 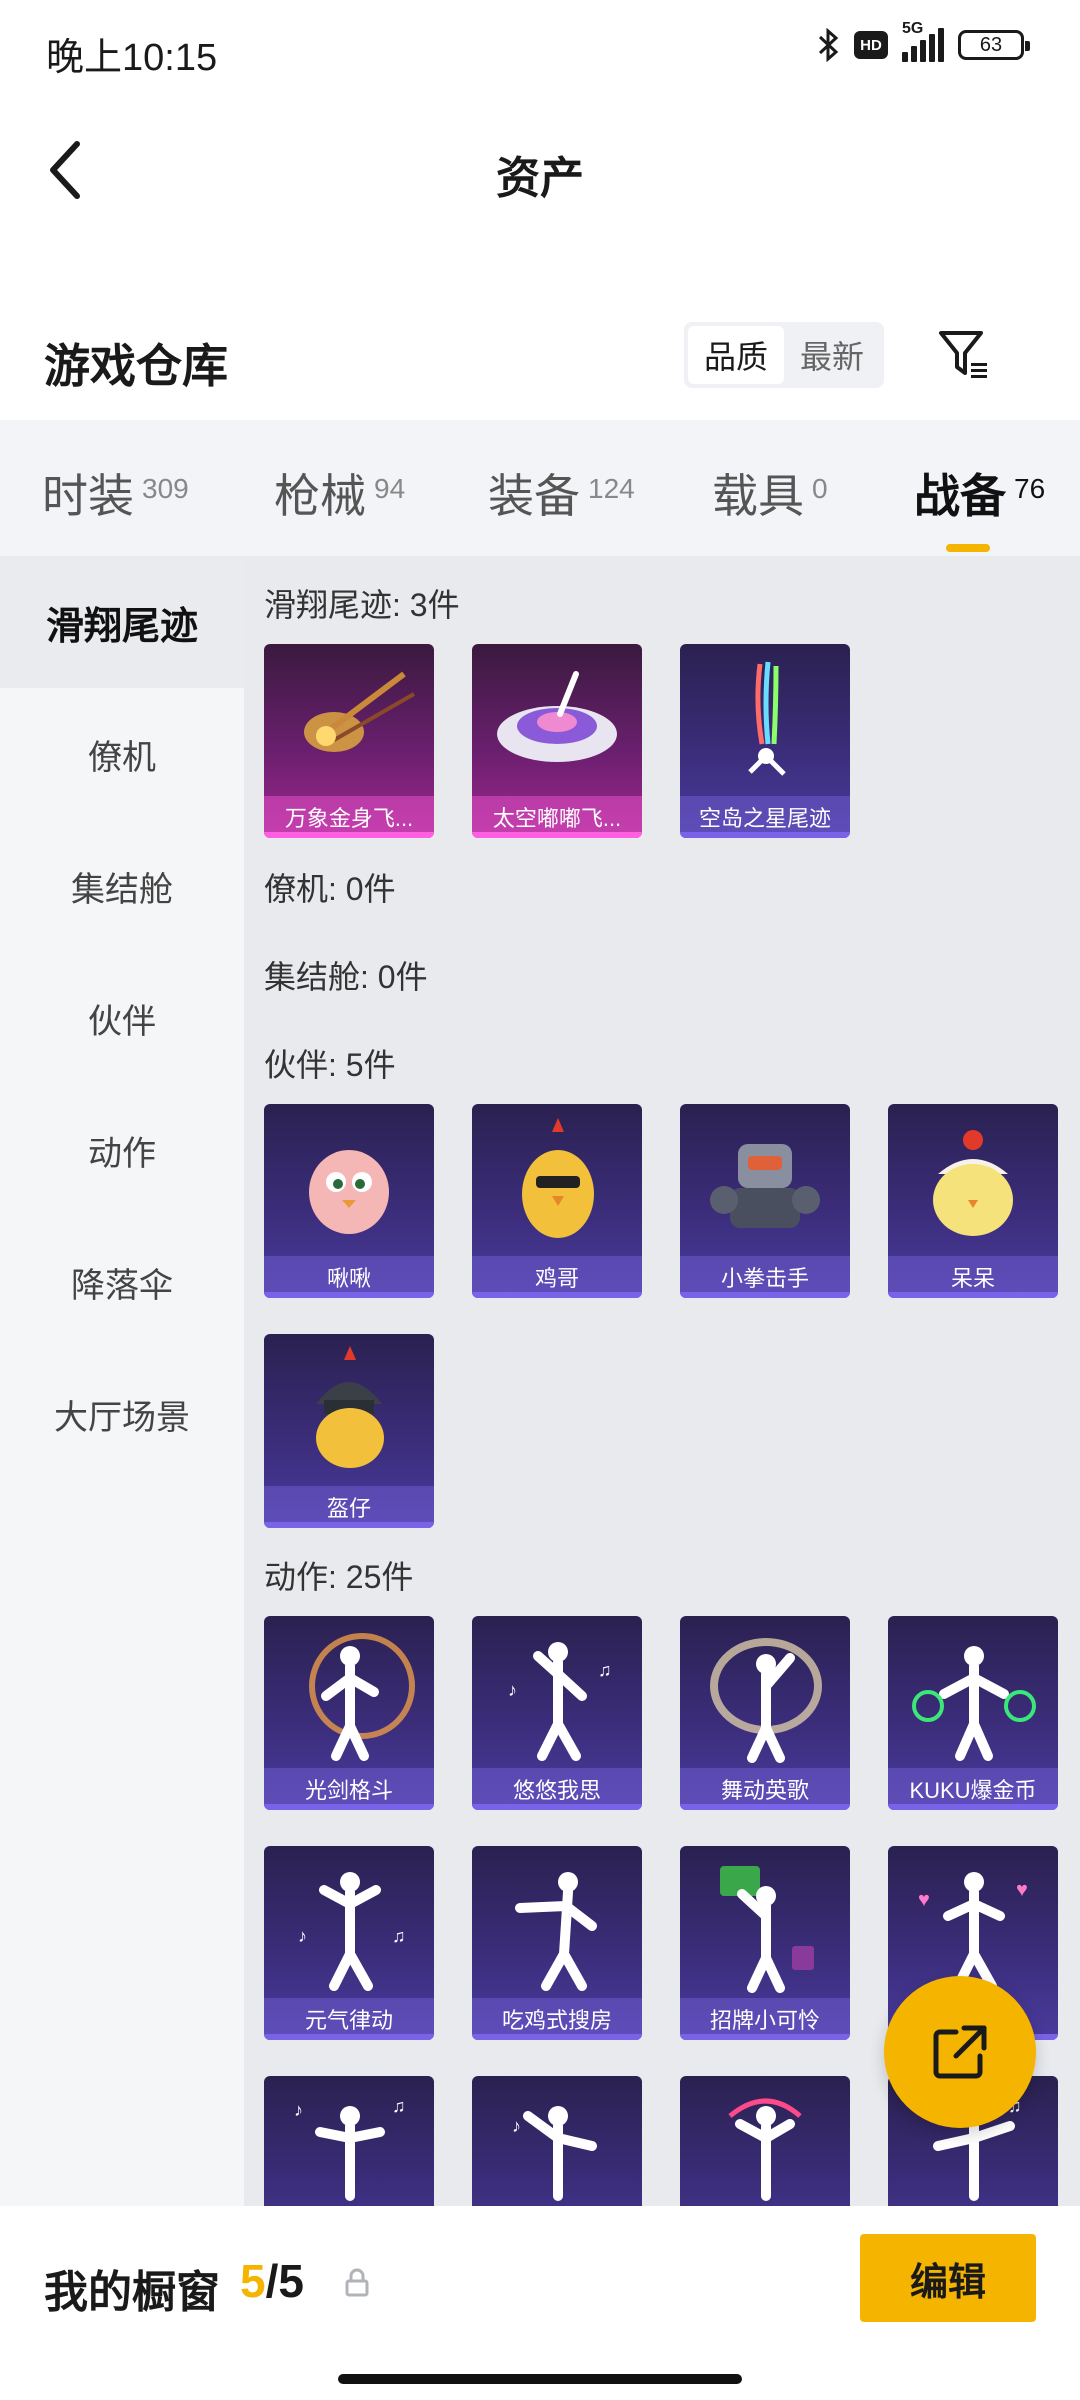 I want to click on item-card: 啾啾, so click(x=349, y=1201).